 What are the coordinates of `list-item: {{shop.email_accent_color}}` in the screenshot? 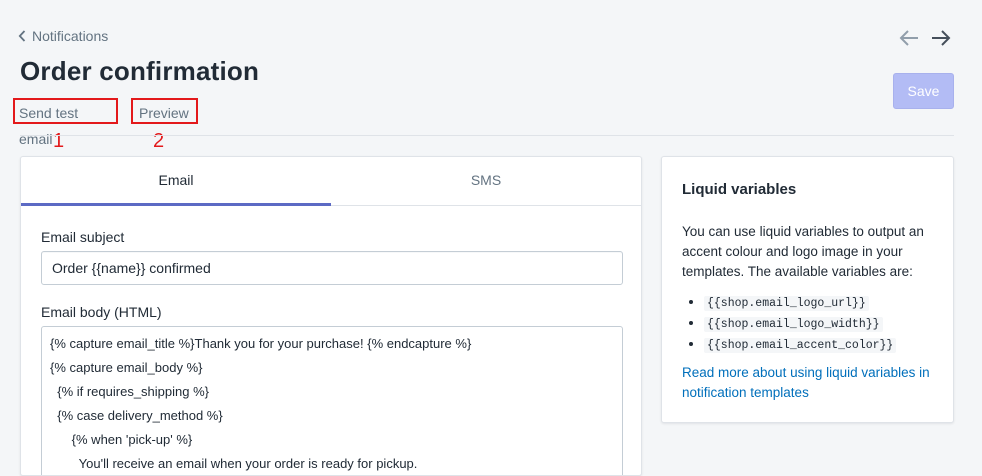 It's located at (800, 343).